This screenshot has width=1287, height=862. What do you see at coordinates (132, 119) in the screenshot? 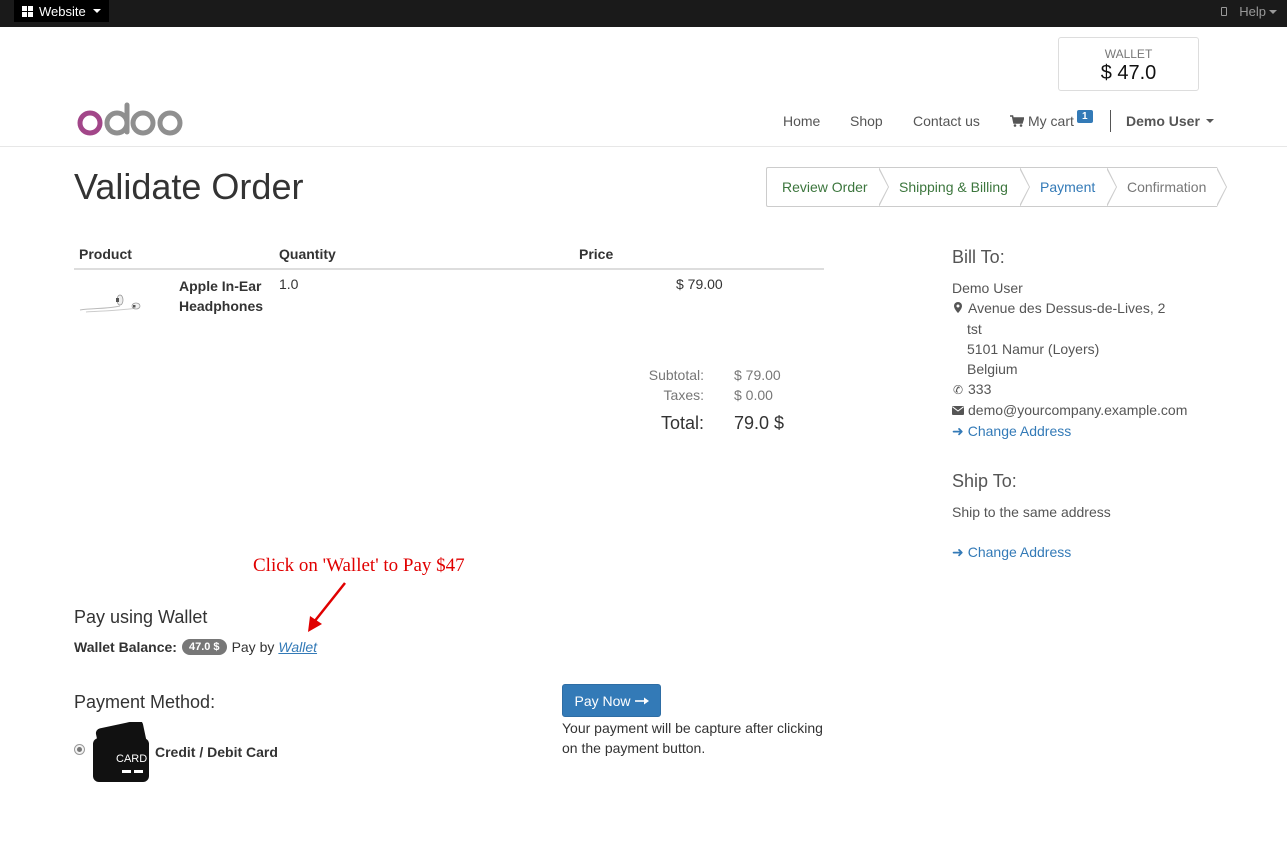
I see `odoo-logo` at bounding box center [132, 119].